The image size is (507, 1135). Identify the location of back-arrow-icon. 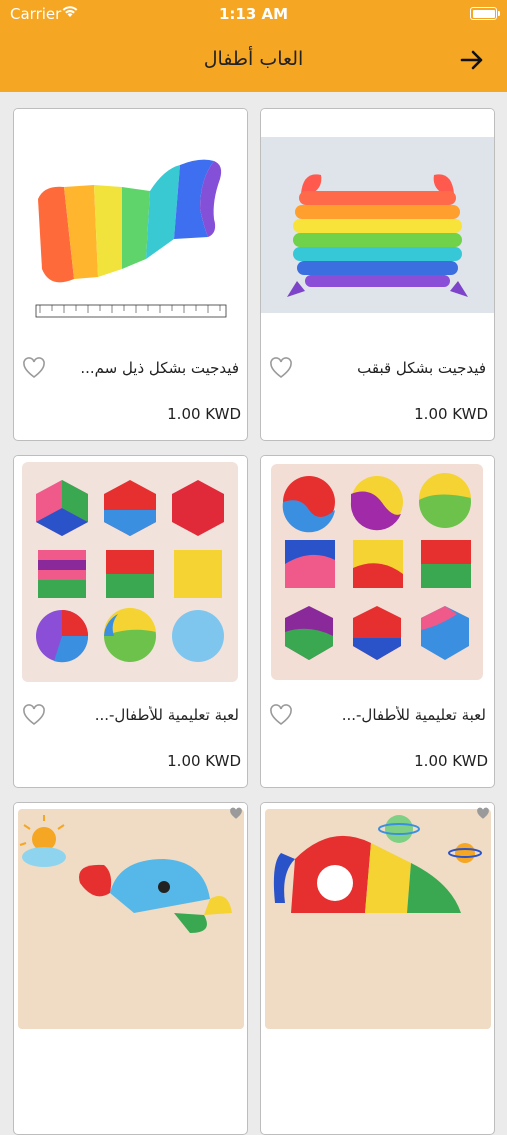
(472, 60).